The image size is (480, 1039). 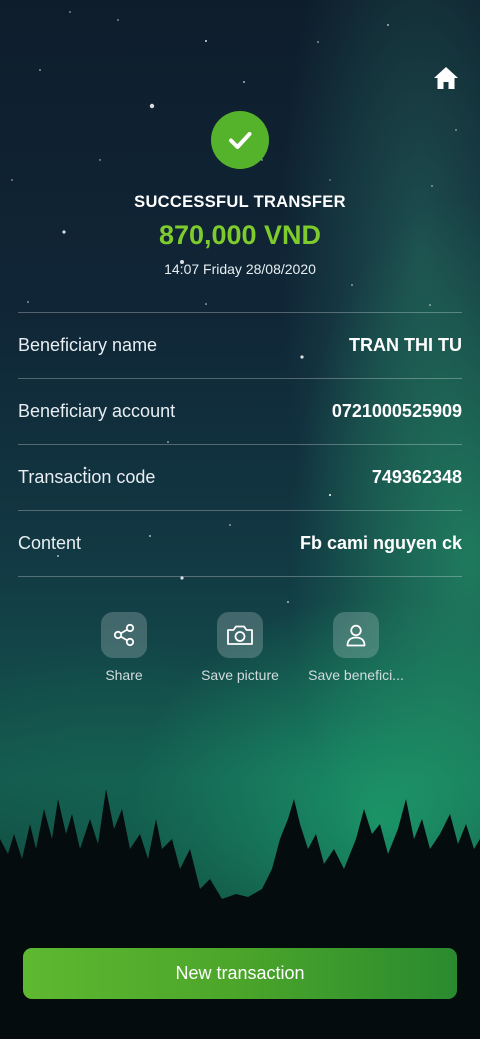 What do you see at coordinates (97, 411) in the screenshot?
I see `detail-label: Beneficiary account` at bounding box center [97, 411].